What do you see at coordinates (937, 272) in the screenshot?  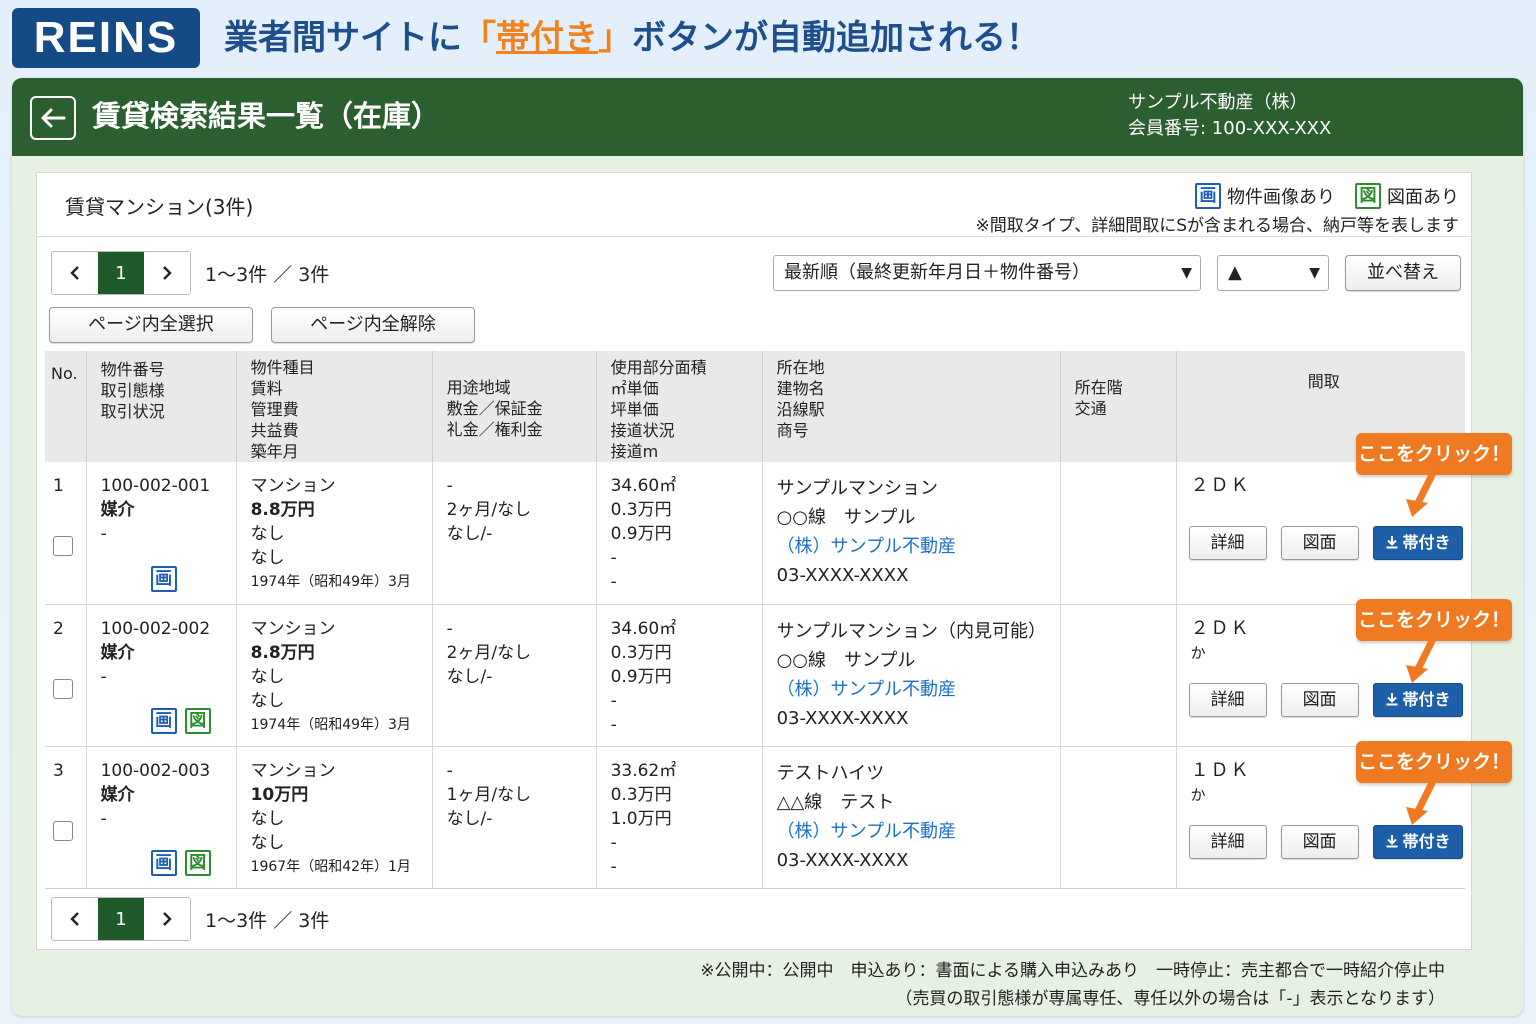 I see `sort-order-value: 最新順（最終更新年月日＋物件番号）` at bounding box center [937, 272].